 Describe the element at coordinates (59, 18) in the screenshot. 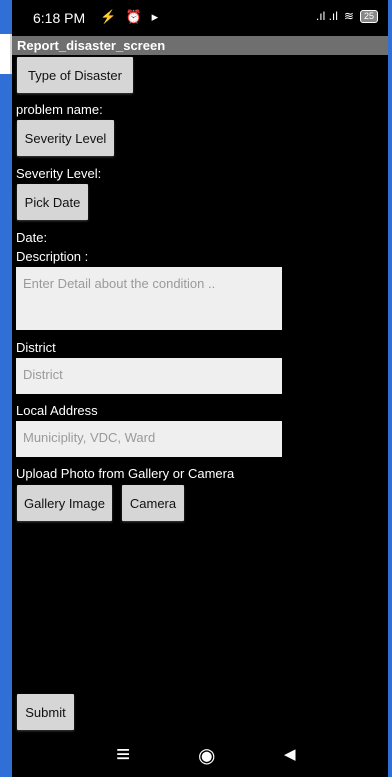

I see `status-time: 6:18 PM` at that location.